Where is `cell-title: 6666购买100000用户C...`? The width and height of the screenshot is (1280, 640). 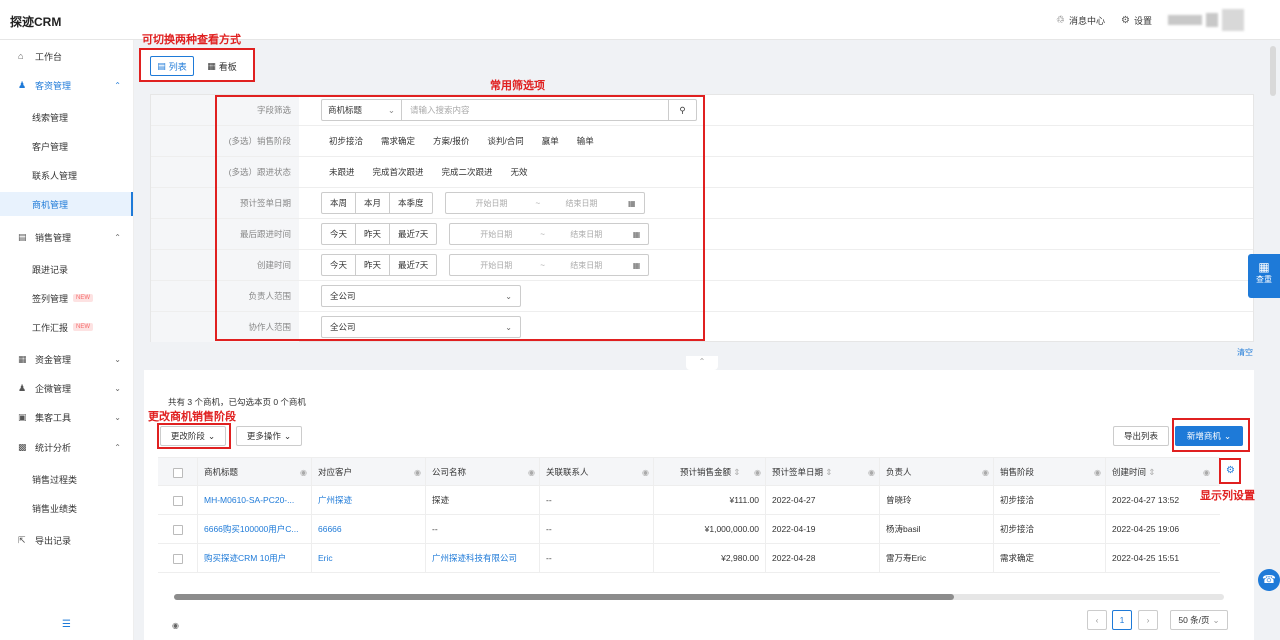
cell-title: 6666购买100000用户C... is located at coordinates (255, 529).